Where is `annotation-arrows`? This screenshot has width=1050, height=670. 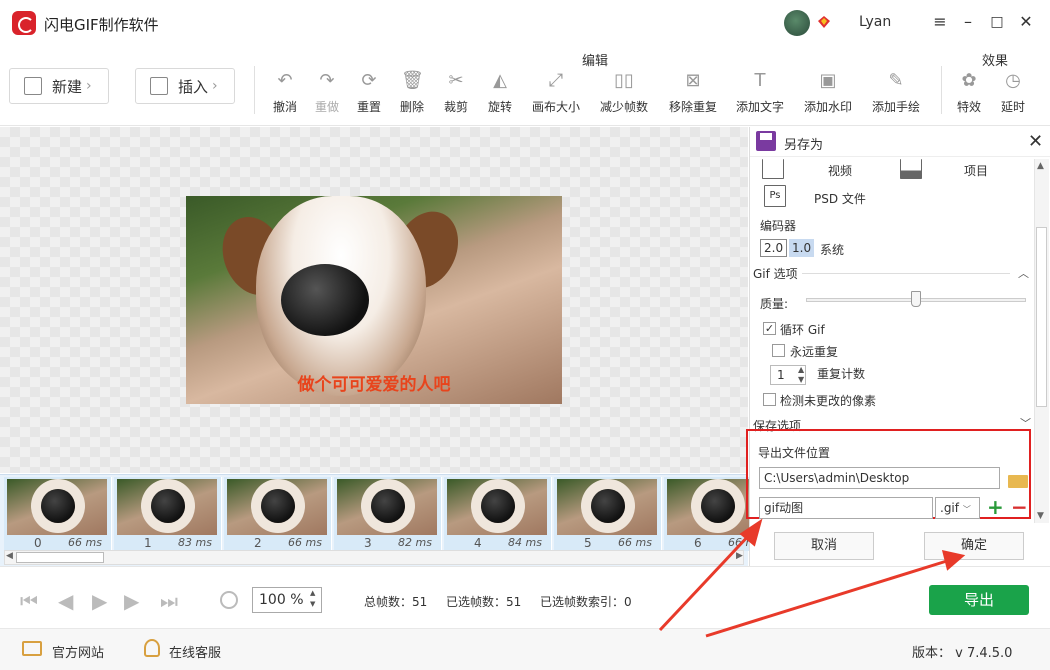
annotation-arrows is located at coordinates (812, 578).